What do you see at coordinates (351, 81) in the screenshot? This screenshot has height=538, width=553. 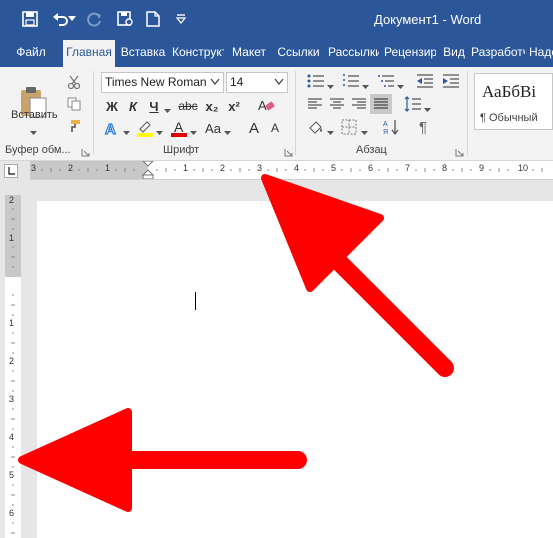 I see `numbering-icon` at bounding box center [351, 81].